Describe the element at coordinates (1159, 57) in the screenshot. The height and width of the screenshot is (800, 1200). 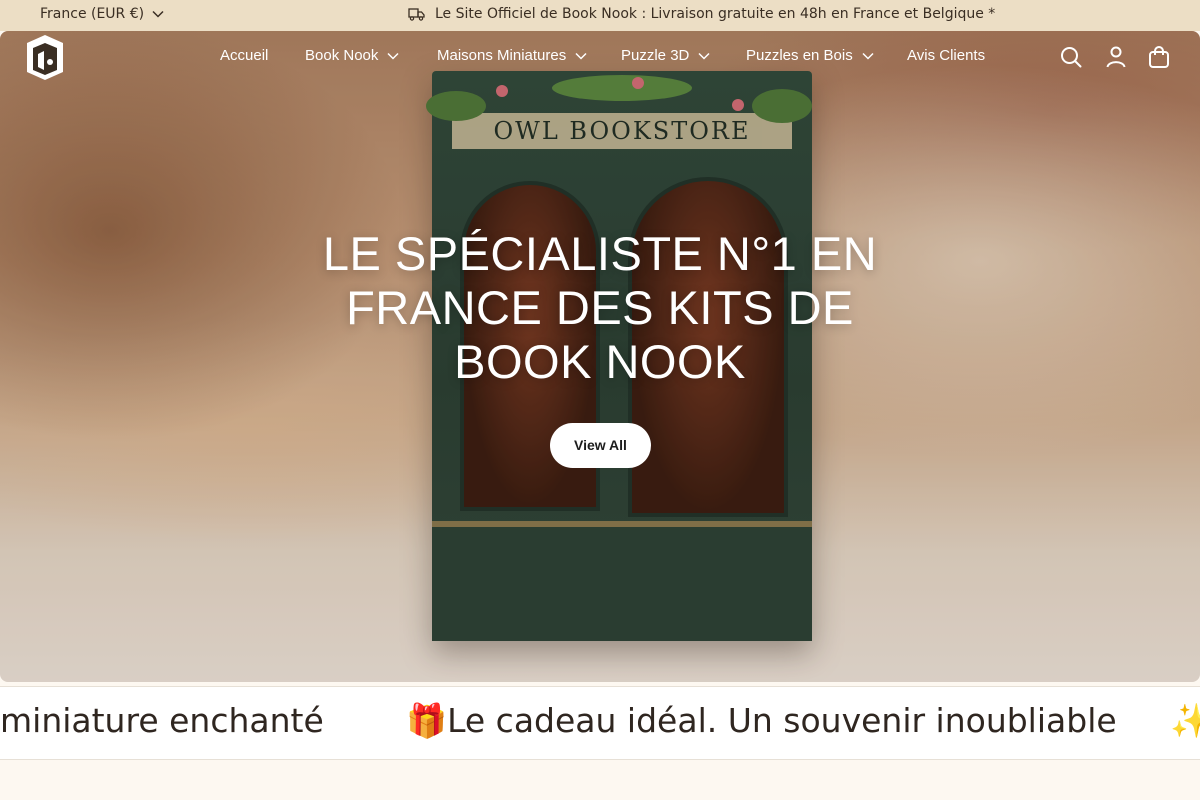
I see `cart-icon` at that location.